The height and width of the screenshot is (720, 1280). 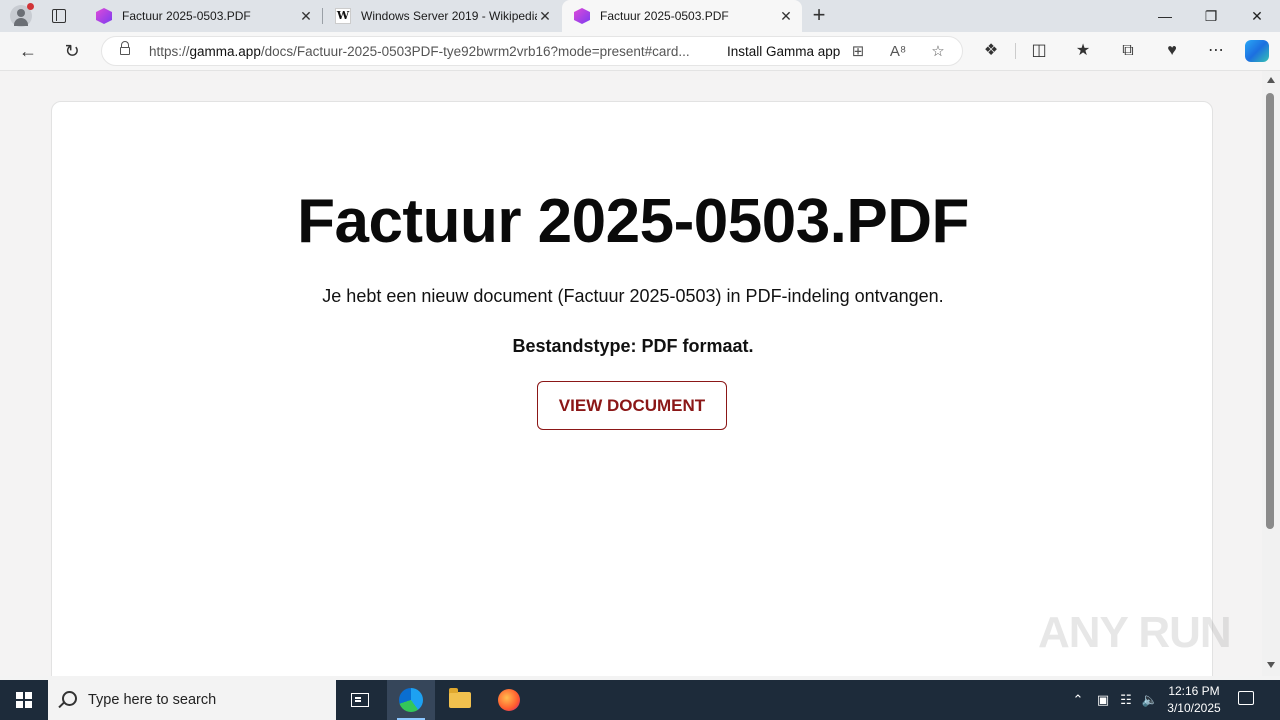 What do you see at coordinates (1270, 311) in the screenshot?
I see `scroll-thumb` at bounding box center [1270, 311].